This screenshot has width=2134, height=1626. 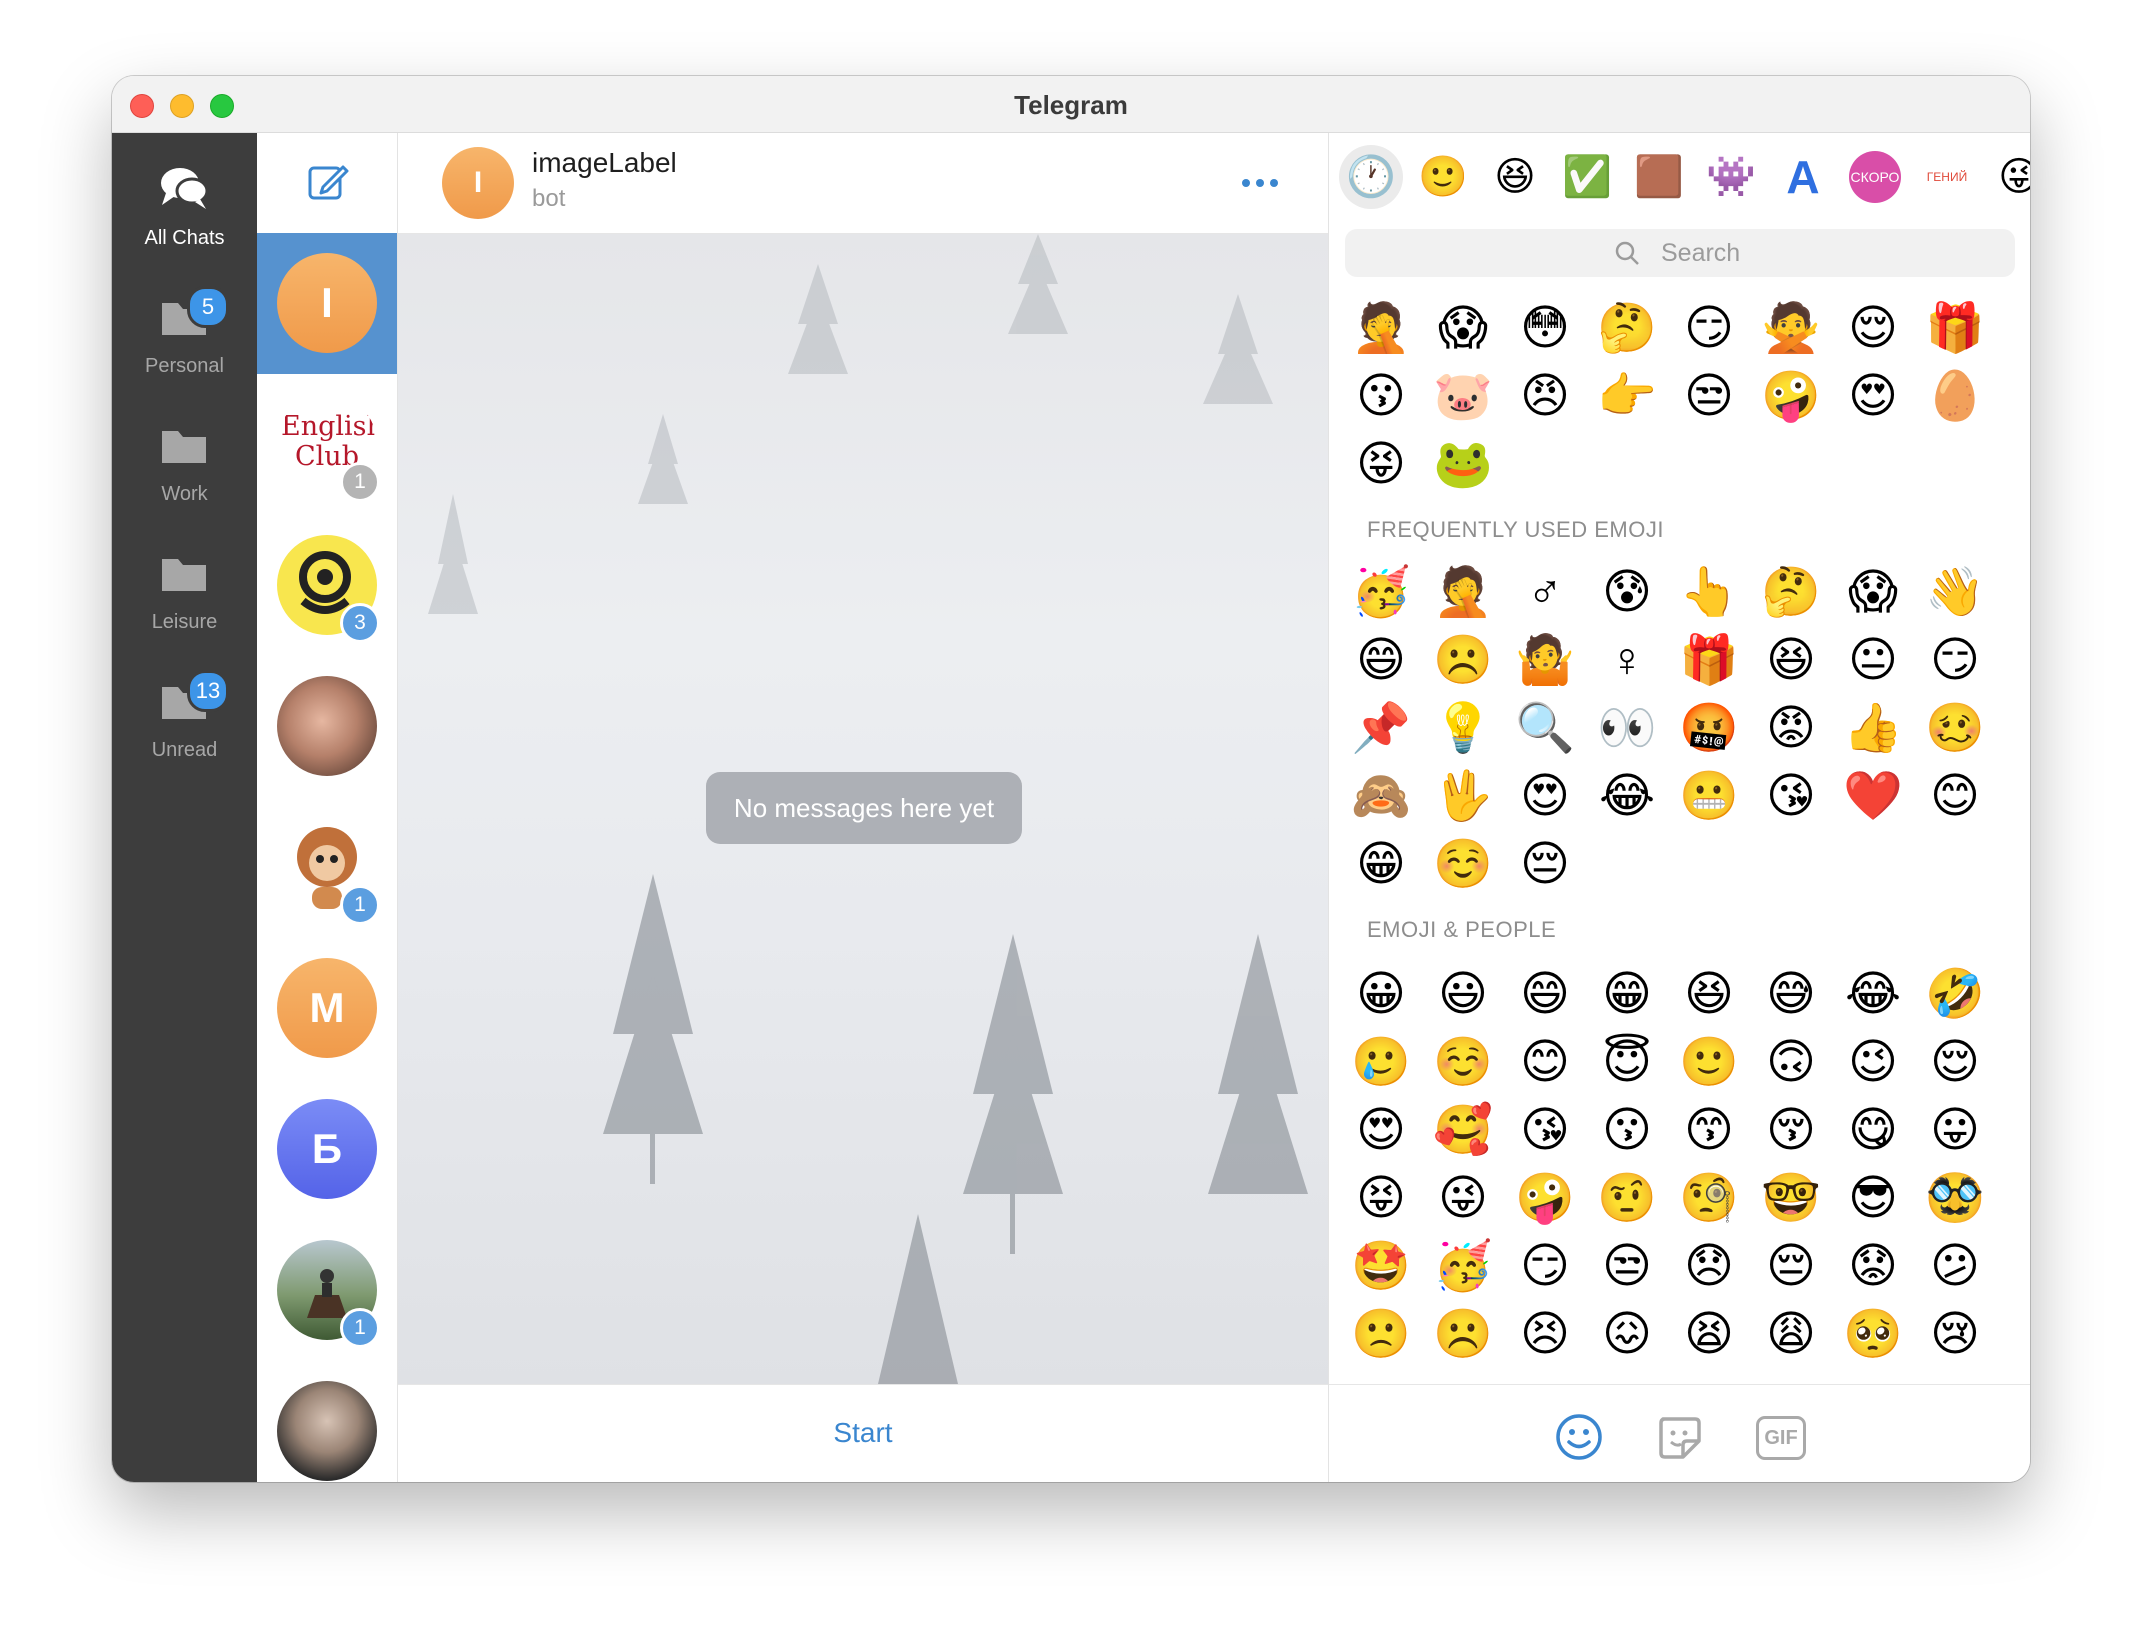 I want to click on emoji-item: 😁, so click(x=1381, y=865).